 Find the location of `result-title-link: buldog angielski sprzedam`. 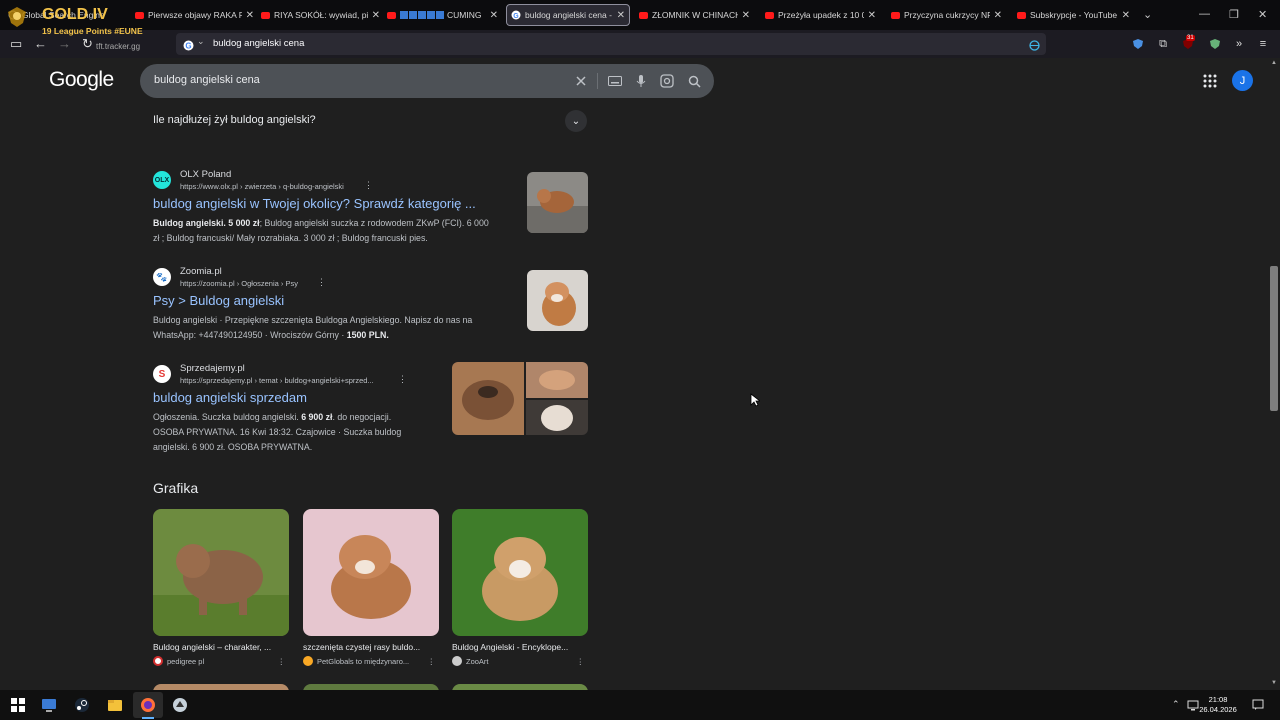

result-title-link: buldog angielski sprzedam is located at coordinates (230, 397).